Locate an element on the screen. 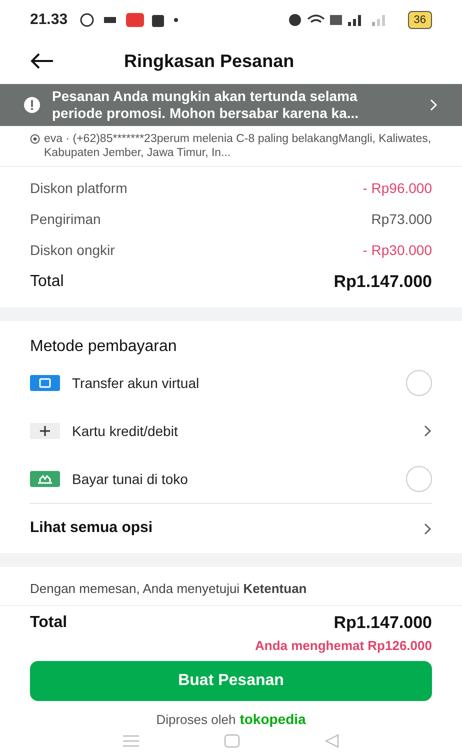  alert-icon is located at coordinates (32, 105).